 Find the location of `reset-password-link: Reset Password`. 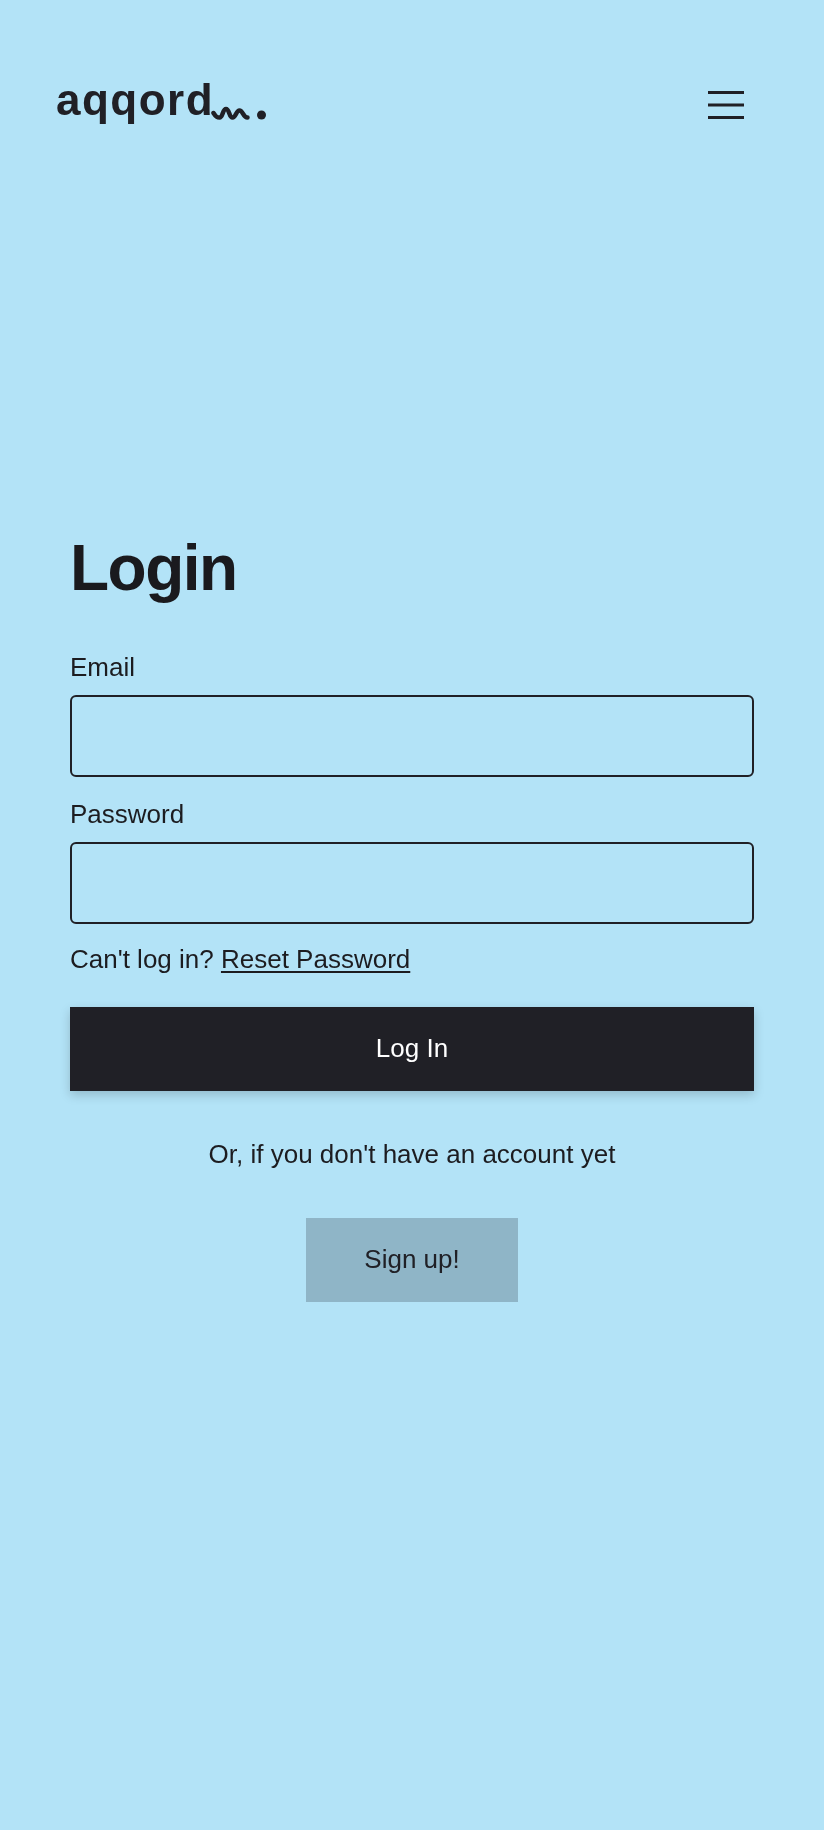

reset-password-link: Reset Password is located at coordinates (315, 958).